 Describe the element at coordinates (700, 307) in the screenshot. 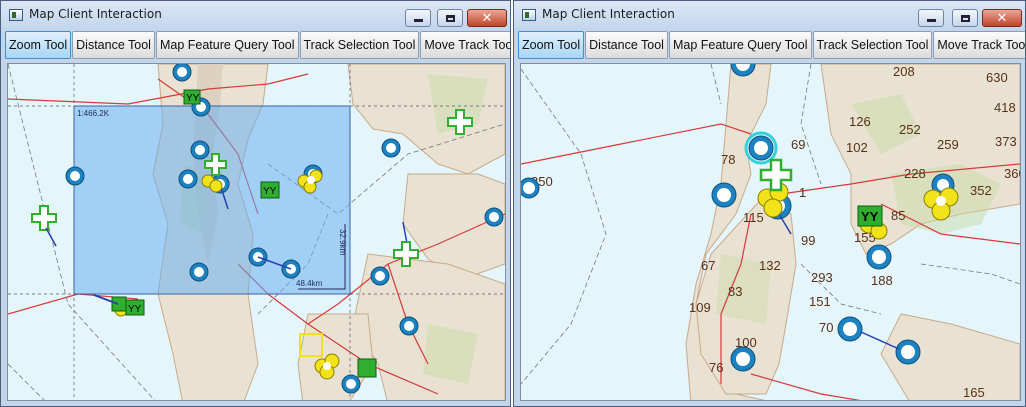

I see `svg-text: 109` at that location.